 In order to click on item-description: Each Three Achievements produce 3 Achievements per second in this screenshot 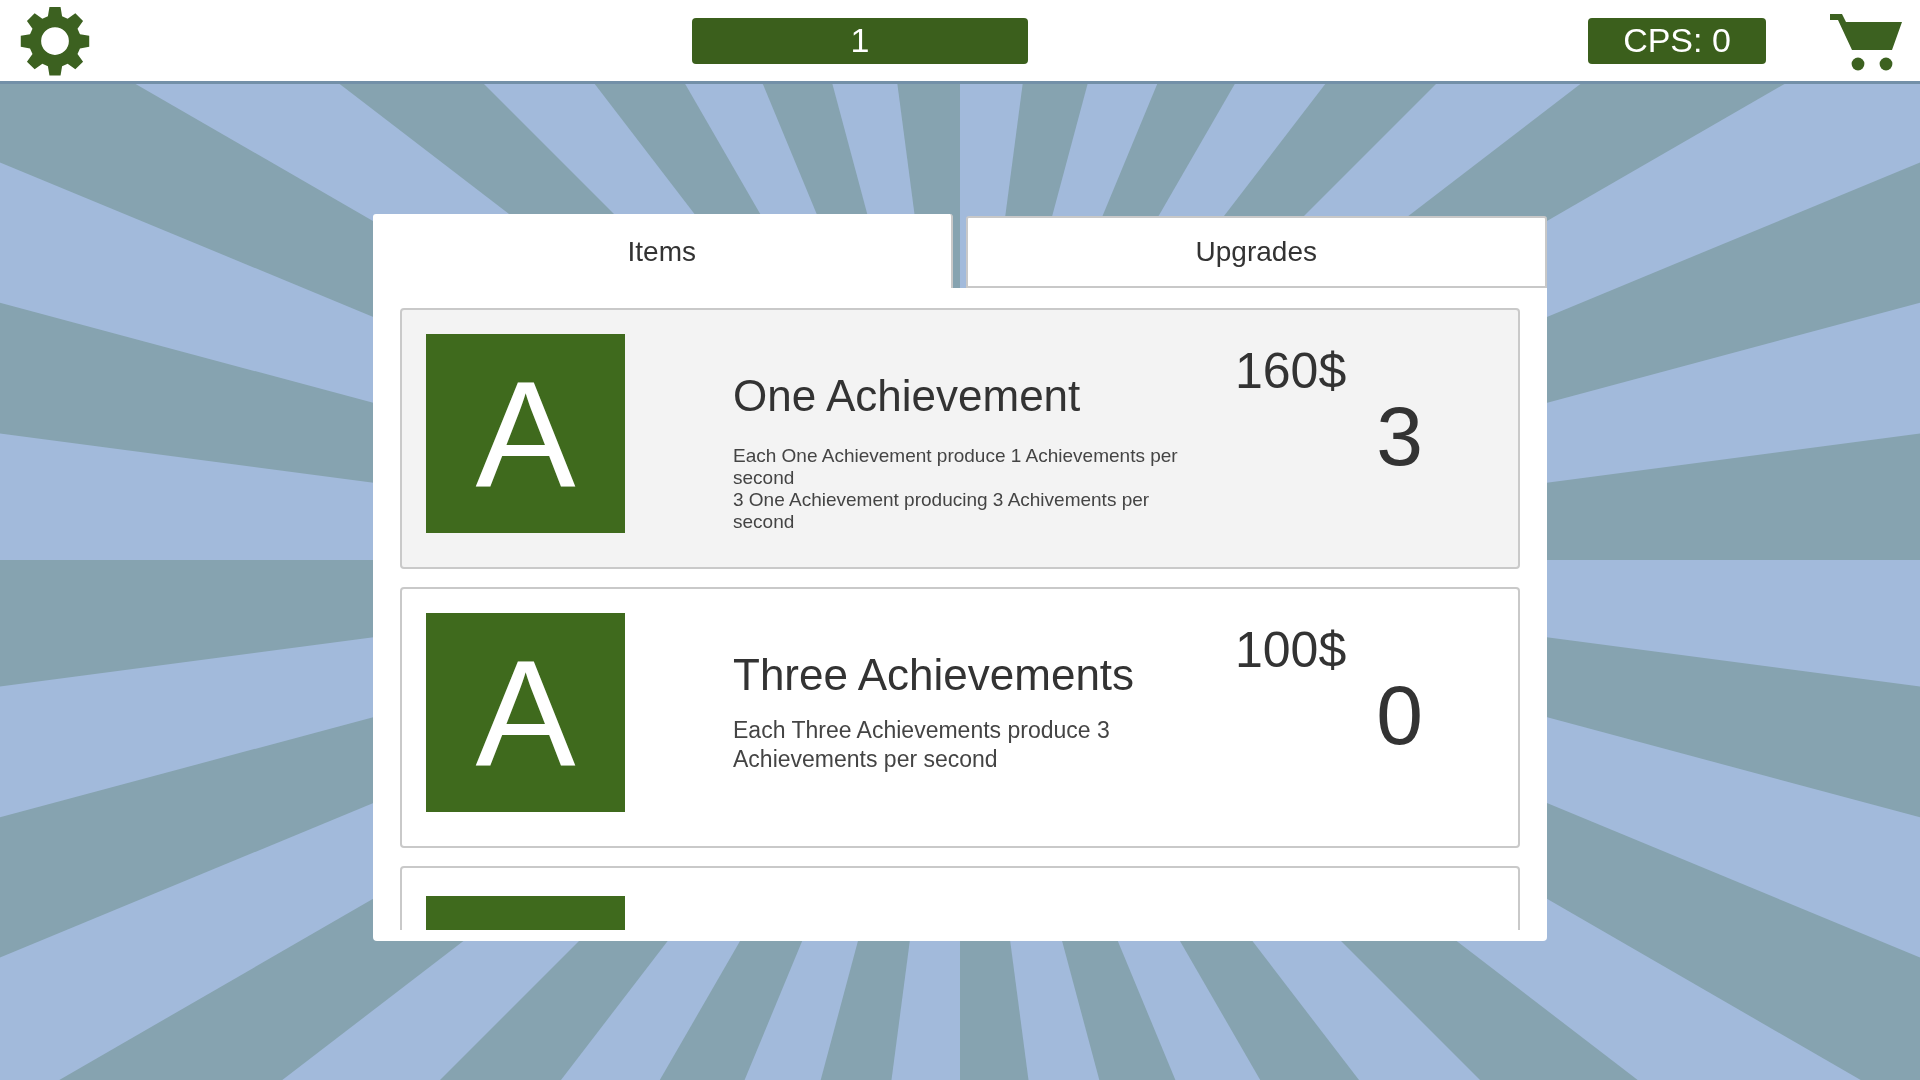, I will do `click(922, 745)`.